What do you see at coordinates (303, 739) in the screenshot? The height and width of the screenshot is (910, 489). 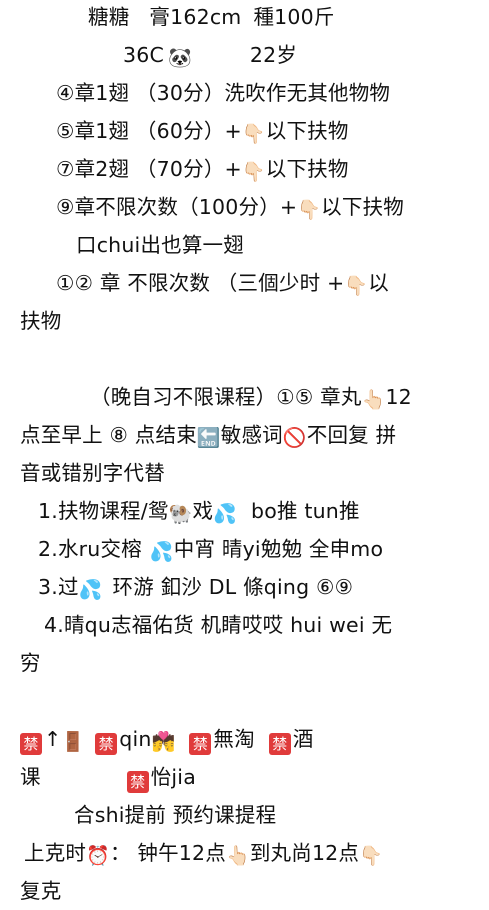 I see `ban-wine-text: 酒` at bounding box center [303, 739].